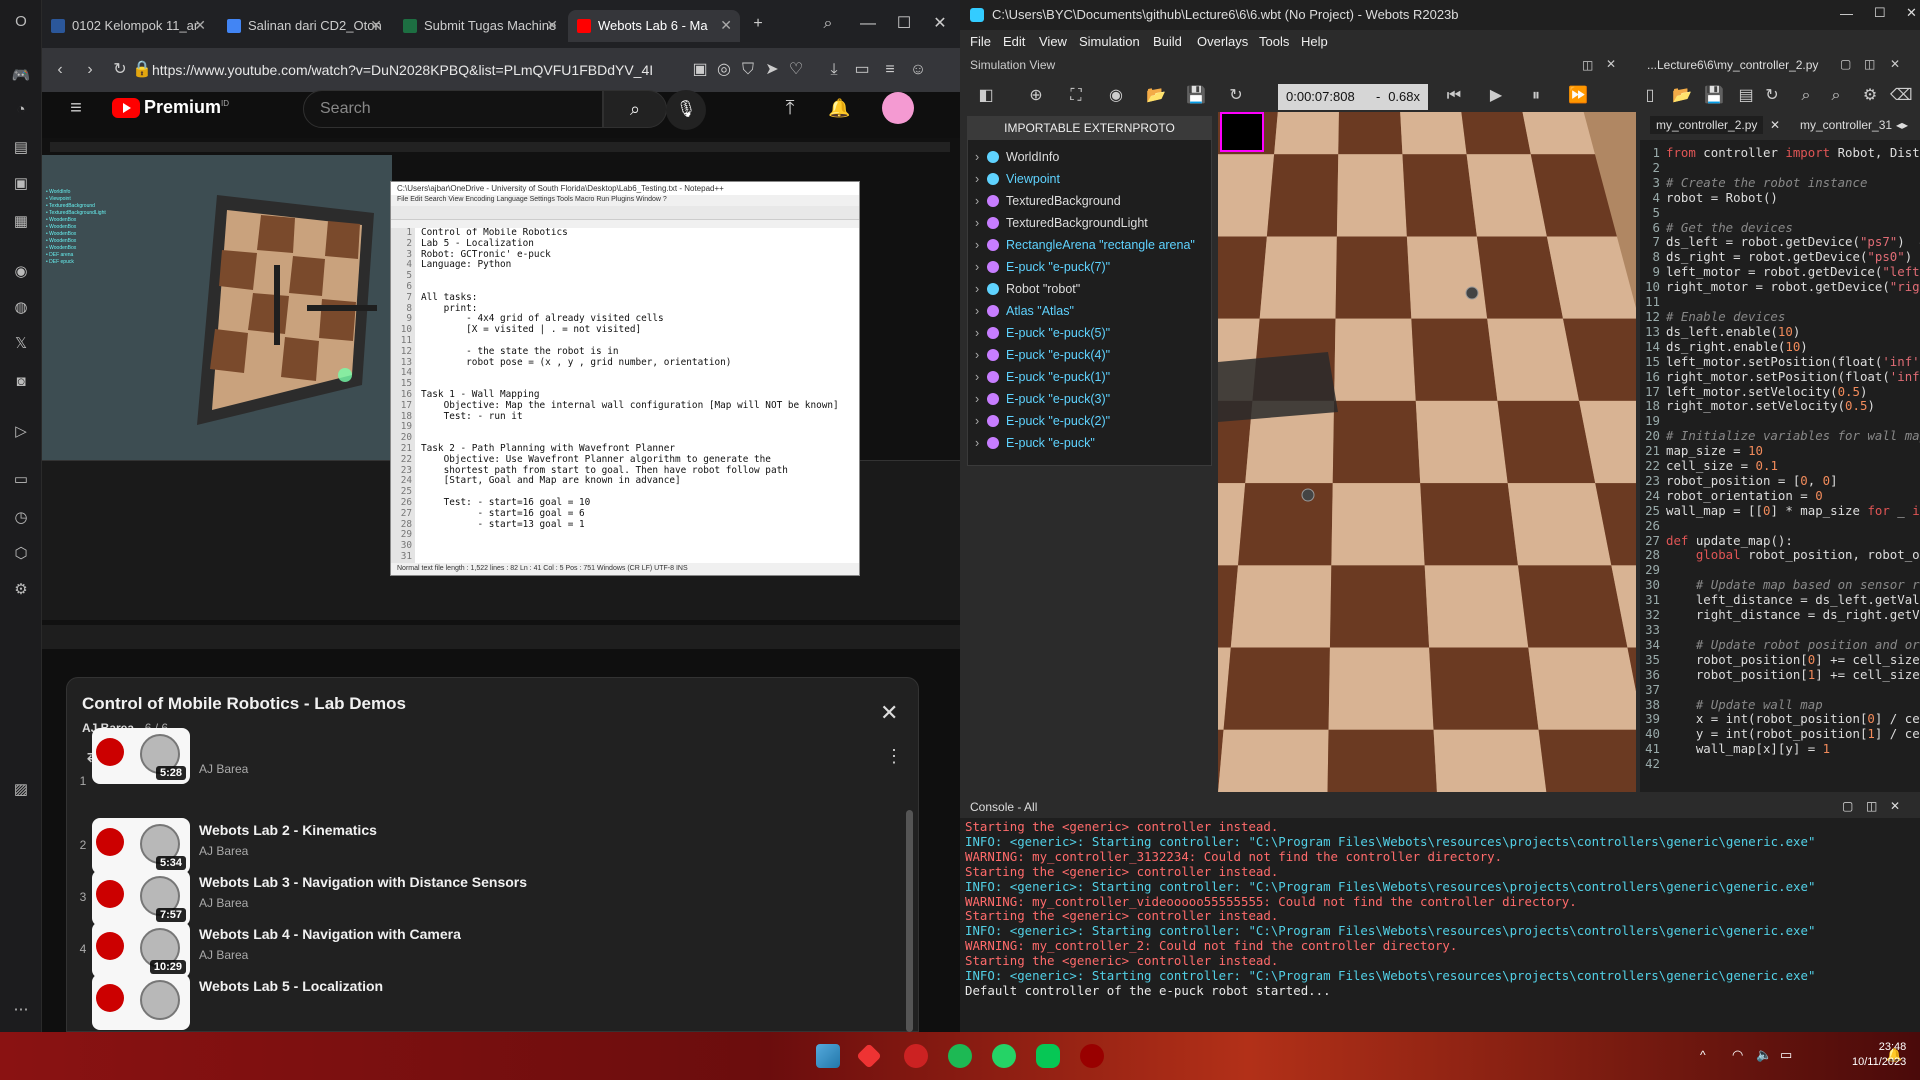 The width and height of the screenshot is (1920, 1080). What do you see at coordinates (1880, 13) in the screenshot?
I see `maximize-icon: ☐` at bounding box center [1880, 13].